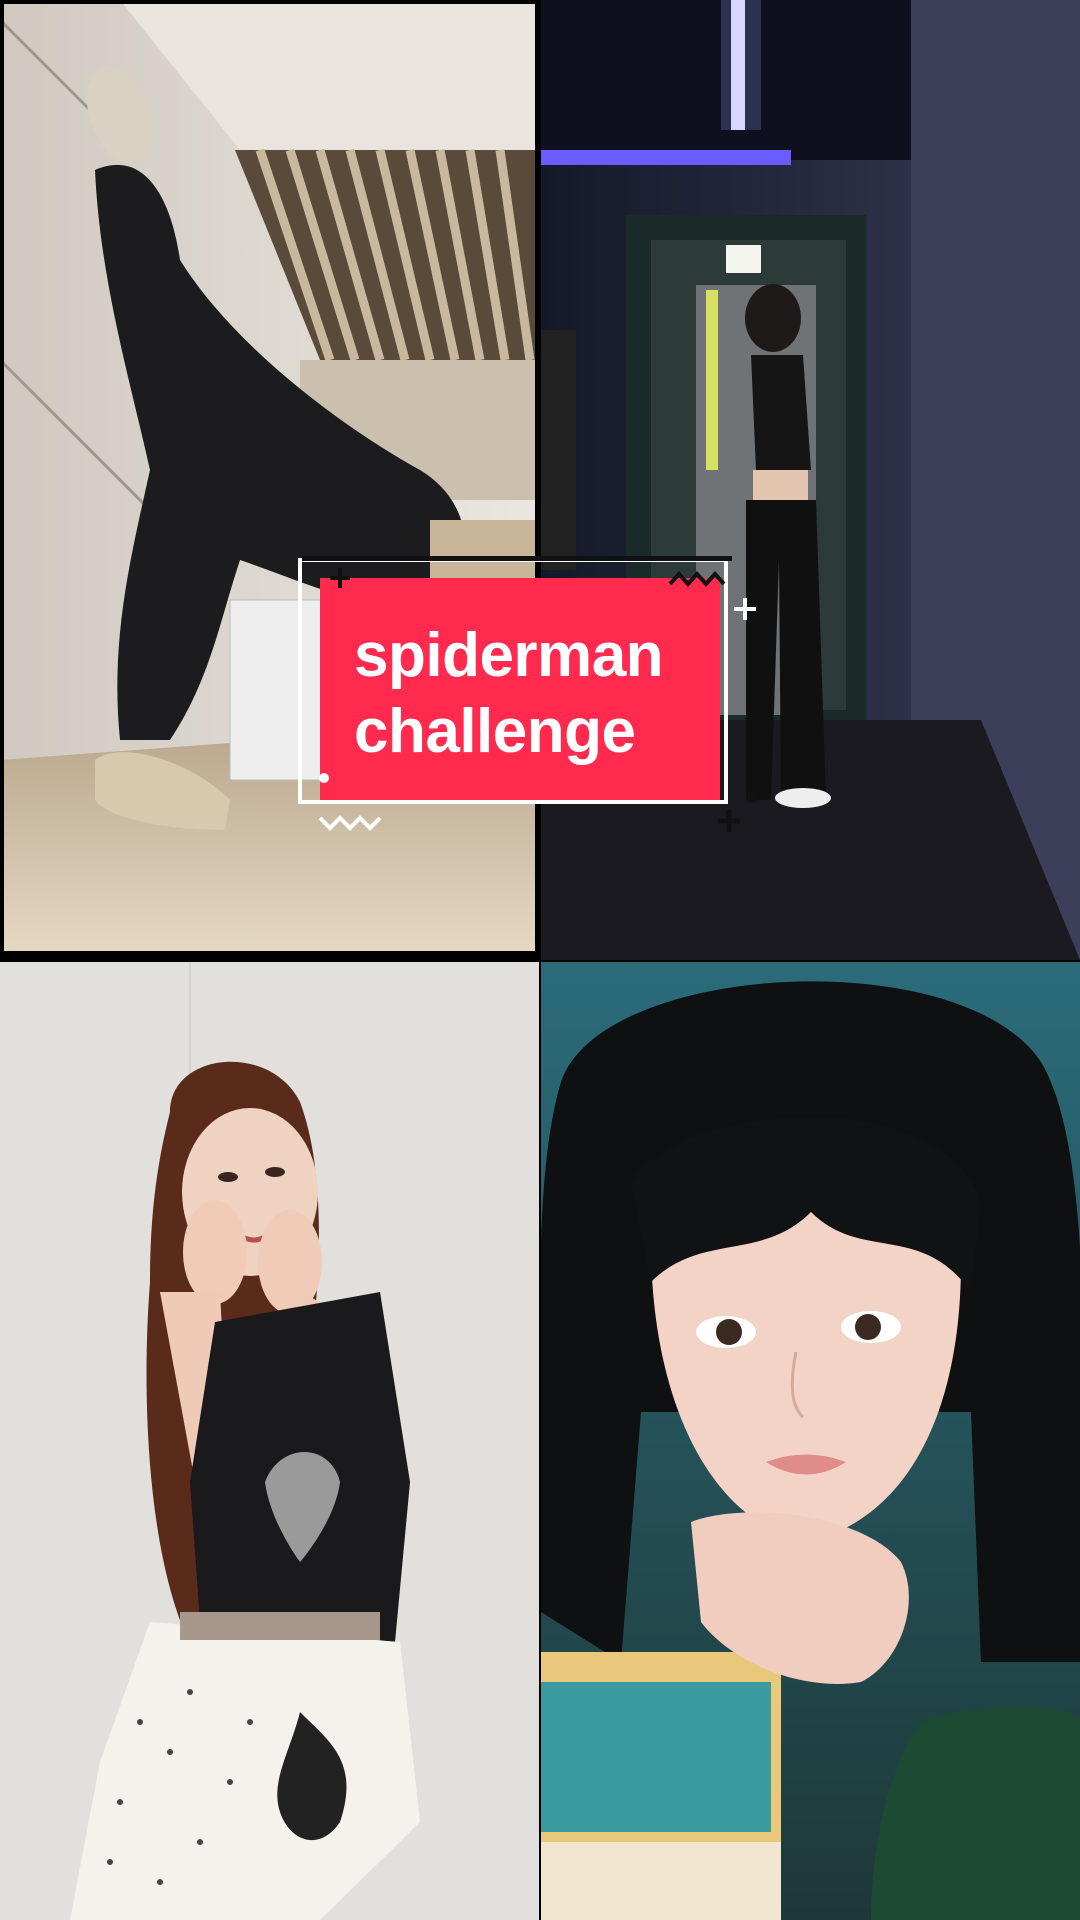  I want to click on caption-line-2: challenge, so click(495, 731).